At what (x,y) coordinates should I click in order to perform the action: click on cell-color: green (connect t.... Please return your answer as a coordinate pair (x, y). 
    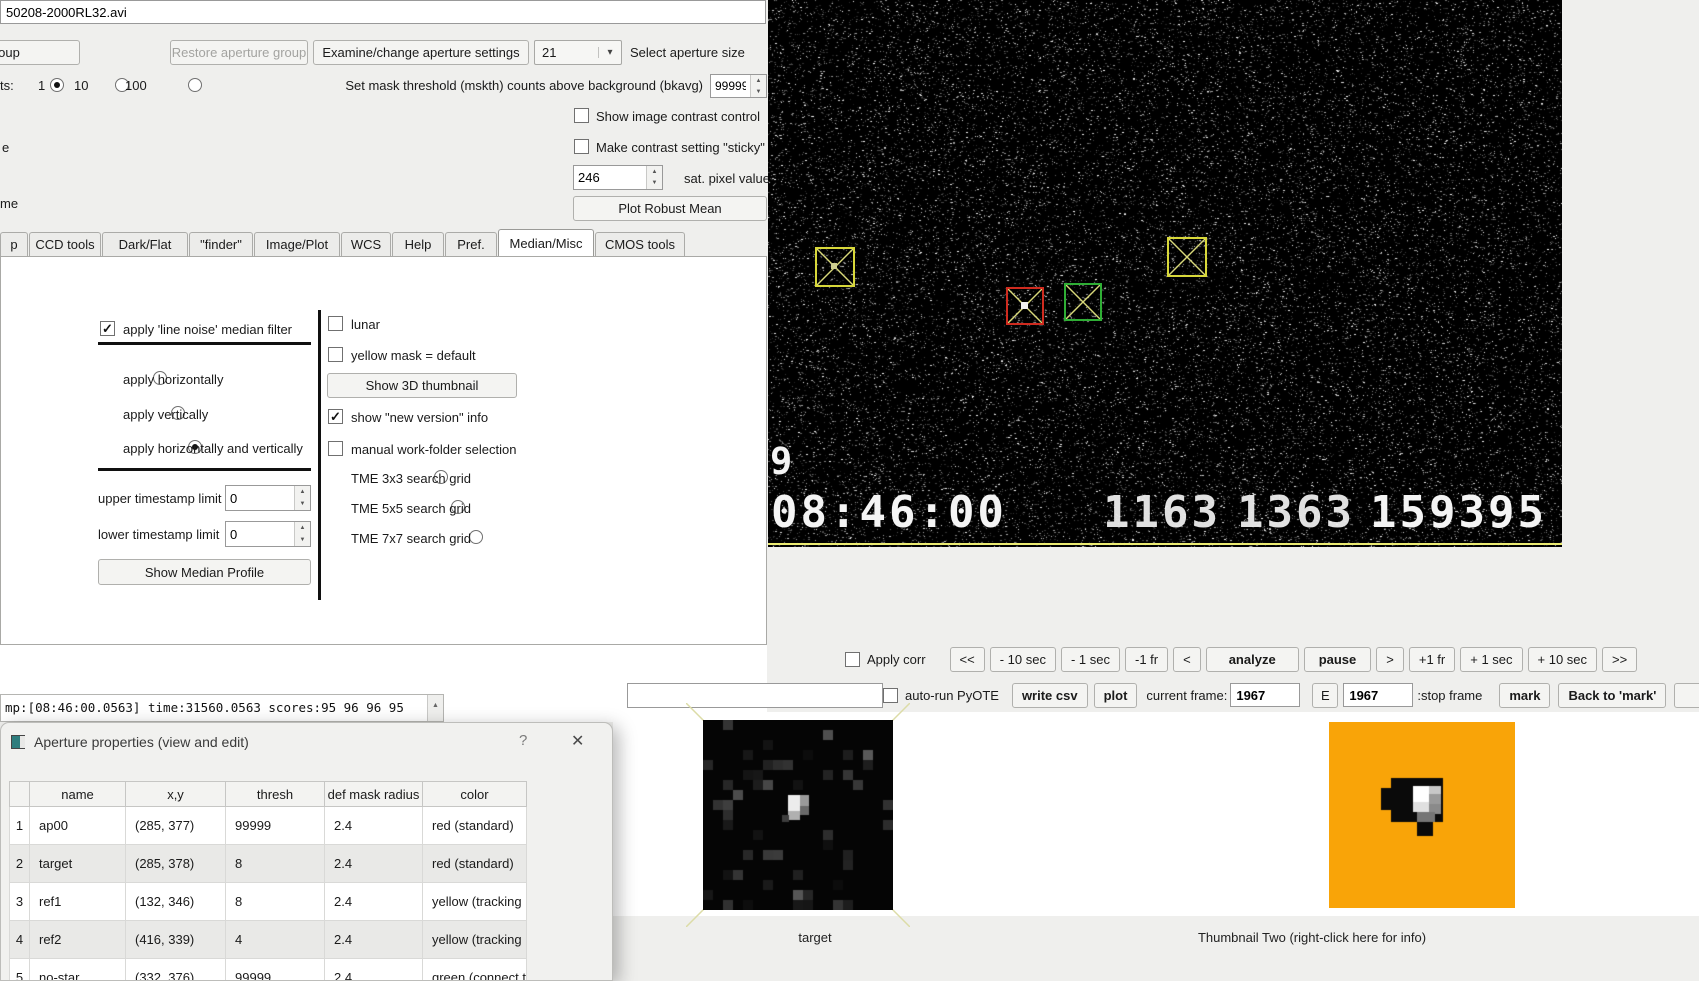
    Looking at the image, I should click on (474, 969).